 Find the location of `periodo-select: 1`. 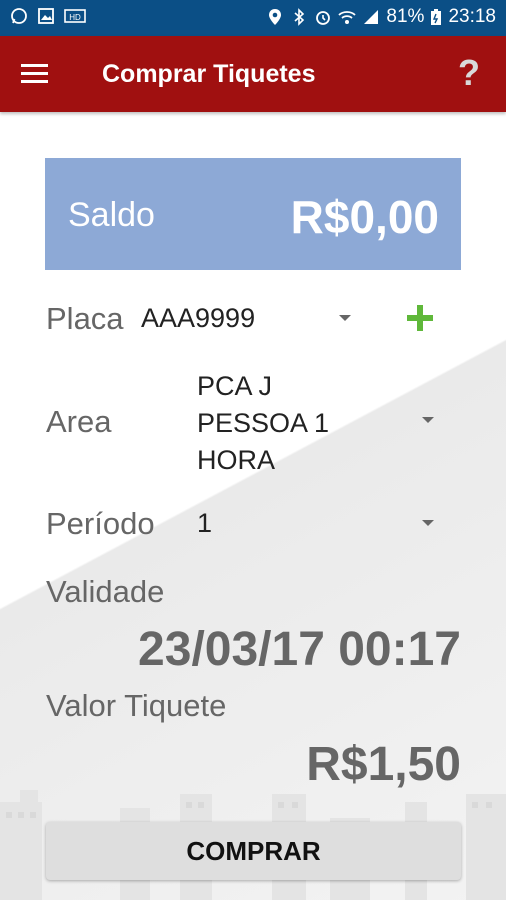

periodo-select: 1 is located at coordinates (204, 523).